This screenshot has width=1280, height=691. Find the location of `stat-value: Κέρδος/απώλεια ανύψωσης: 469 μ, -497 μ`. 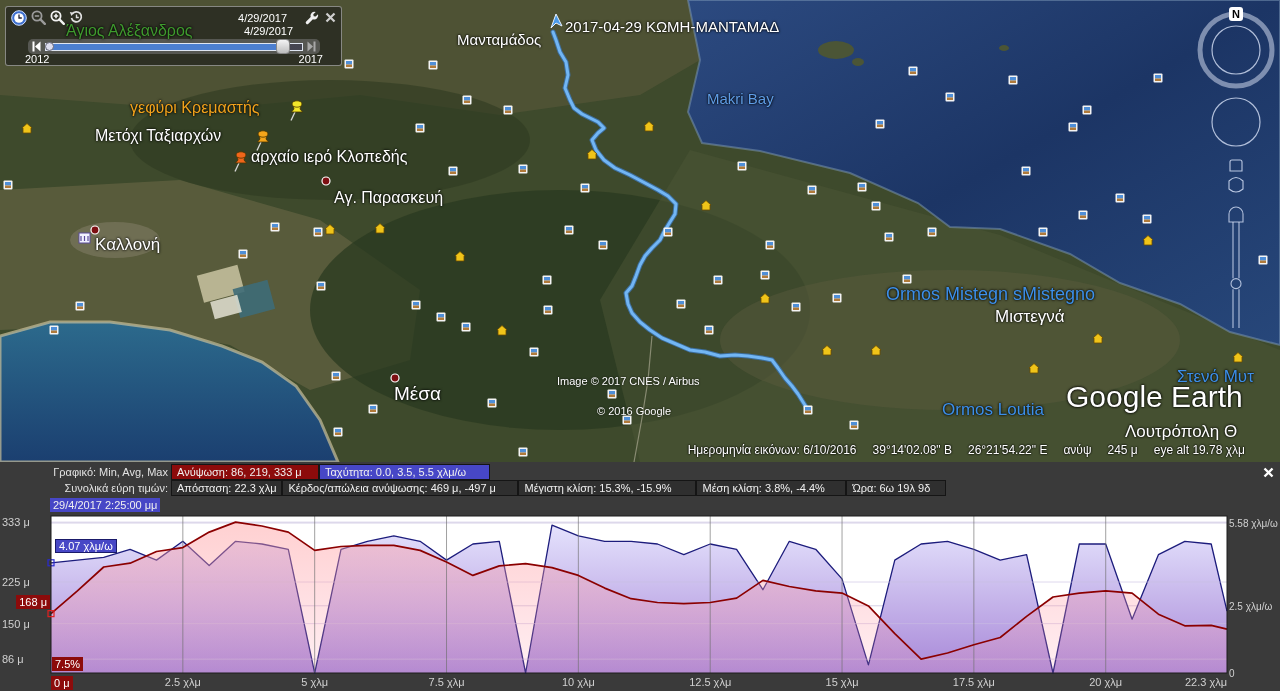

stat-value: Κέρδος/απώλεια ανύψωσης: 469 μ, -497 μ is located at coordinates (400, 488).